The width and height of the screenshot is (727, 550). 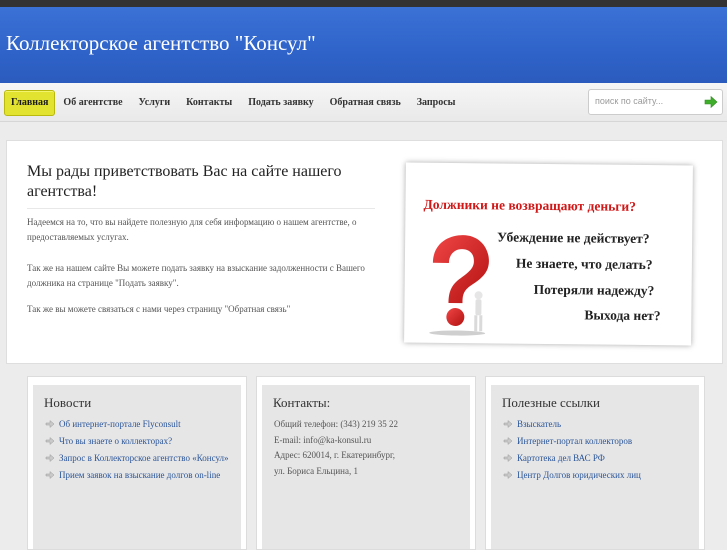 What do you see at coordinates (140, 475) in the screenshot?
I see `news-item: Прием заявок на взыскание долгов on-line` at bounding box center [140, 475].